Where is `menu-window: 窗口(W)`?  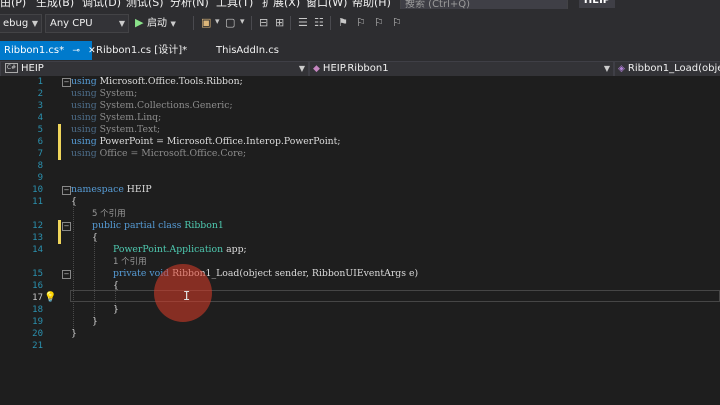 menu-window: 窗口(W) is located at coordinates (326, 4).